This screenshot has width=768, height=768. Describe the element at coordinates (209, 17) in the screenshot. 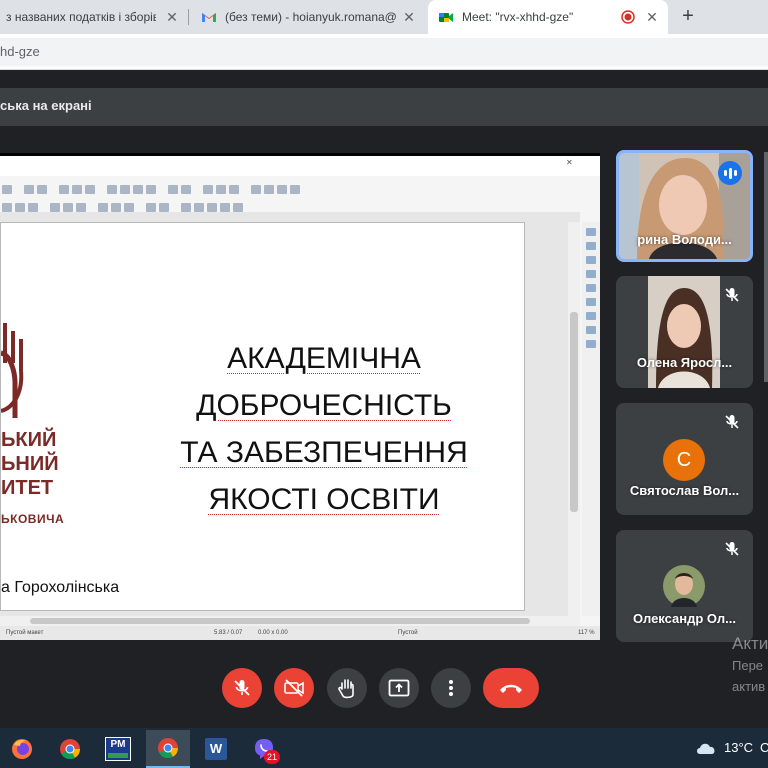

I see `gmail-icon` at that location.